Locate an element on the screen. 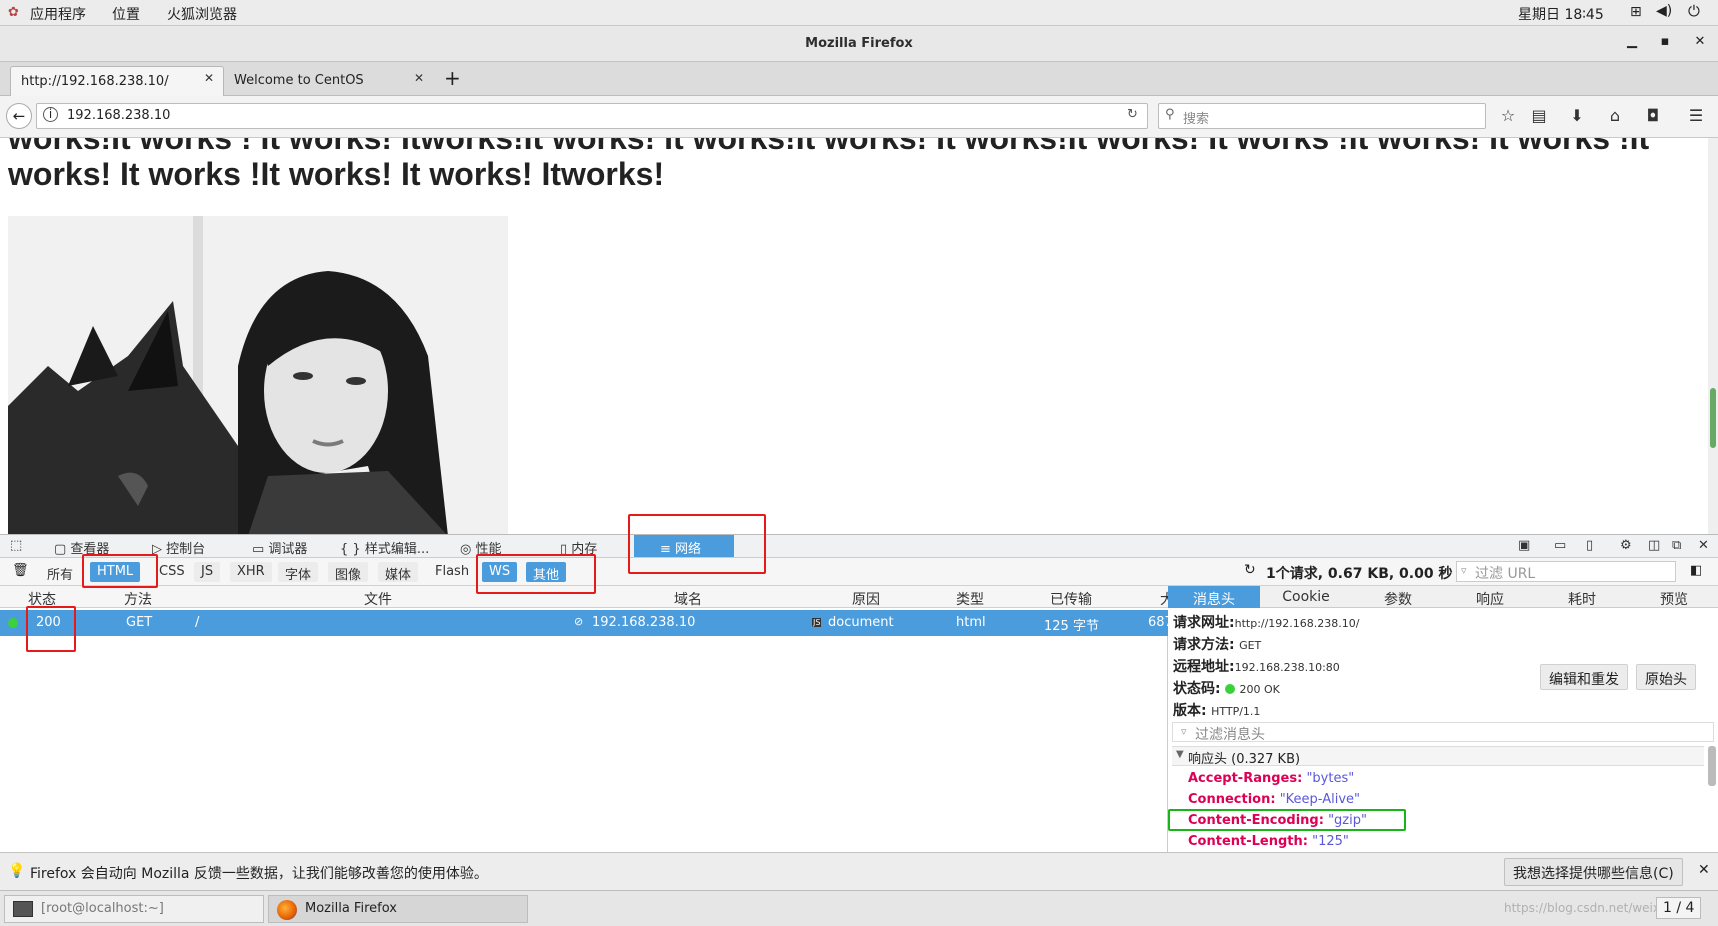  dock-side-icon: ◫ is located at coordinates (1654, 545).